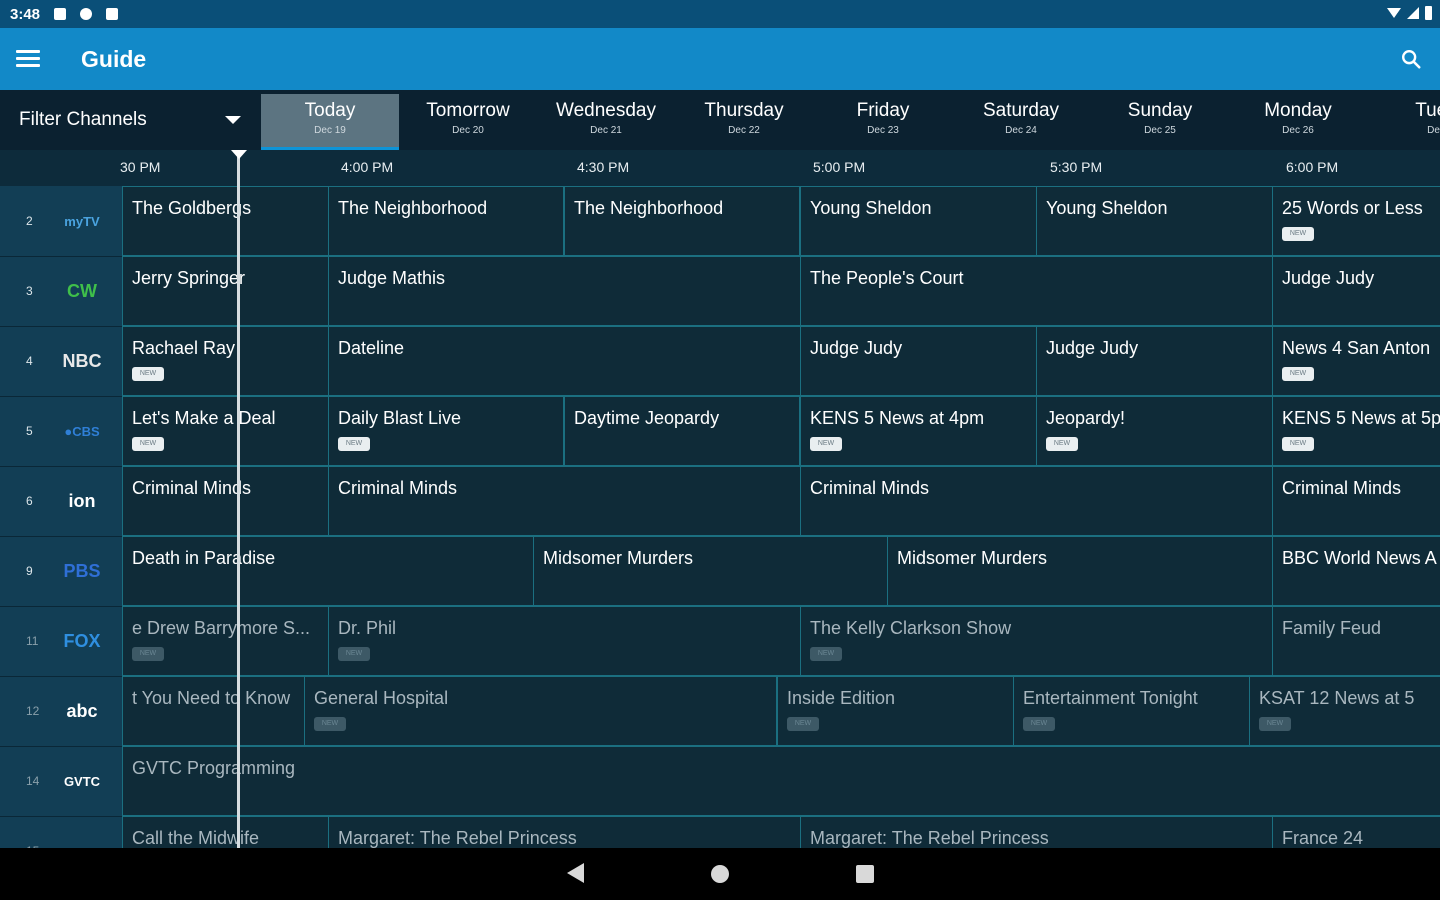 This screenshot has height=900, width=1440. Describe the element at coordinates (895, 711) in the screenshot. I see `program-cell: Inside Edition NEW` at that location.